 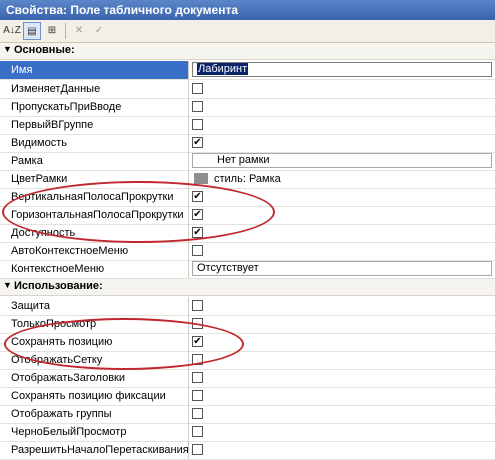 I want to click on prop-name: ПервыйВГруппе, so click(x=94, y=125).